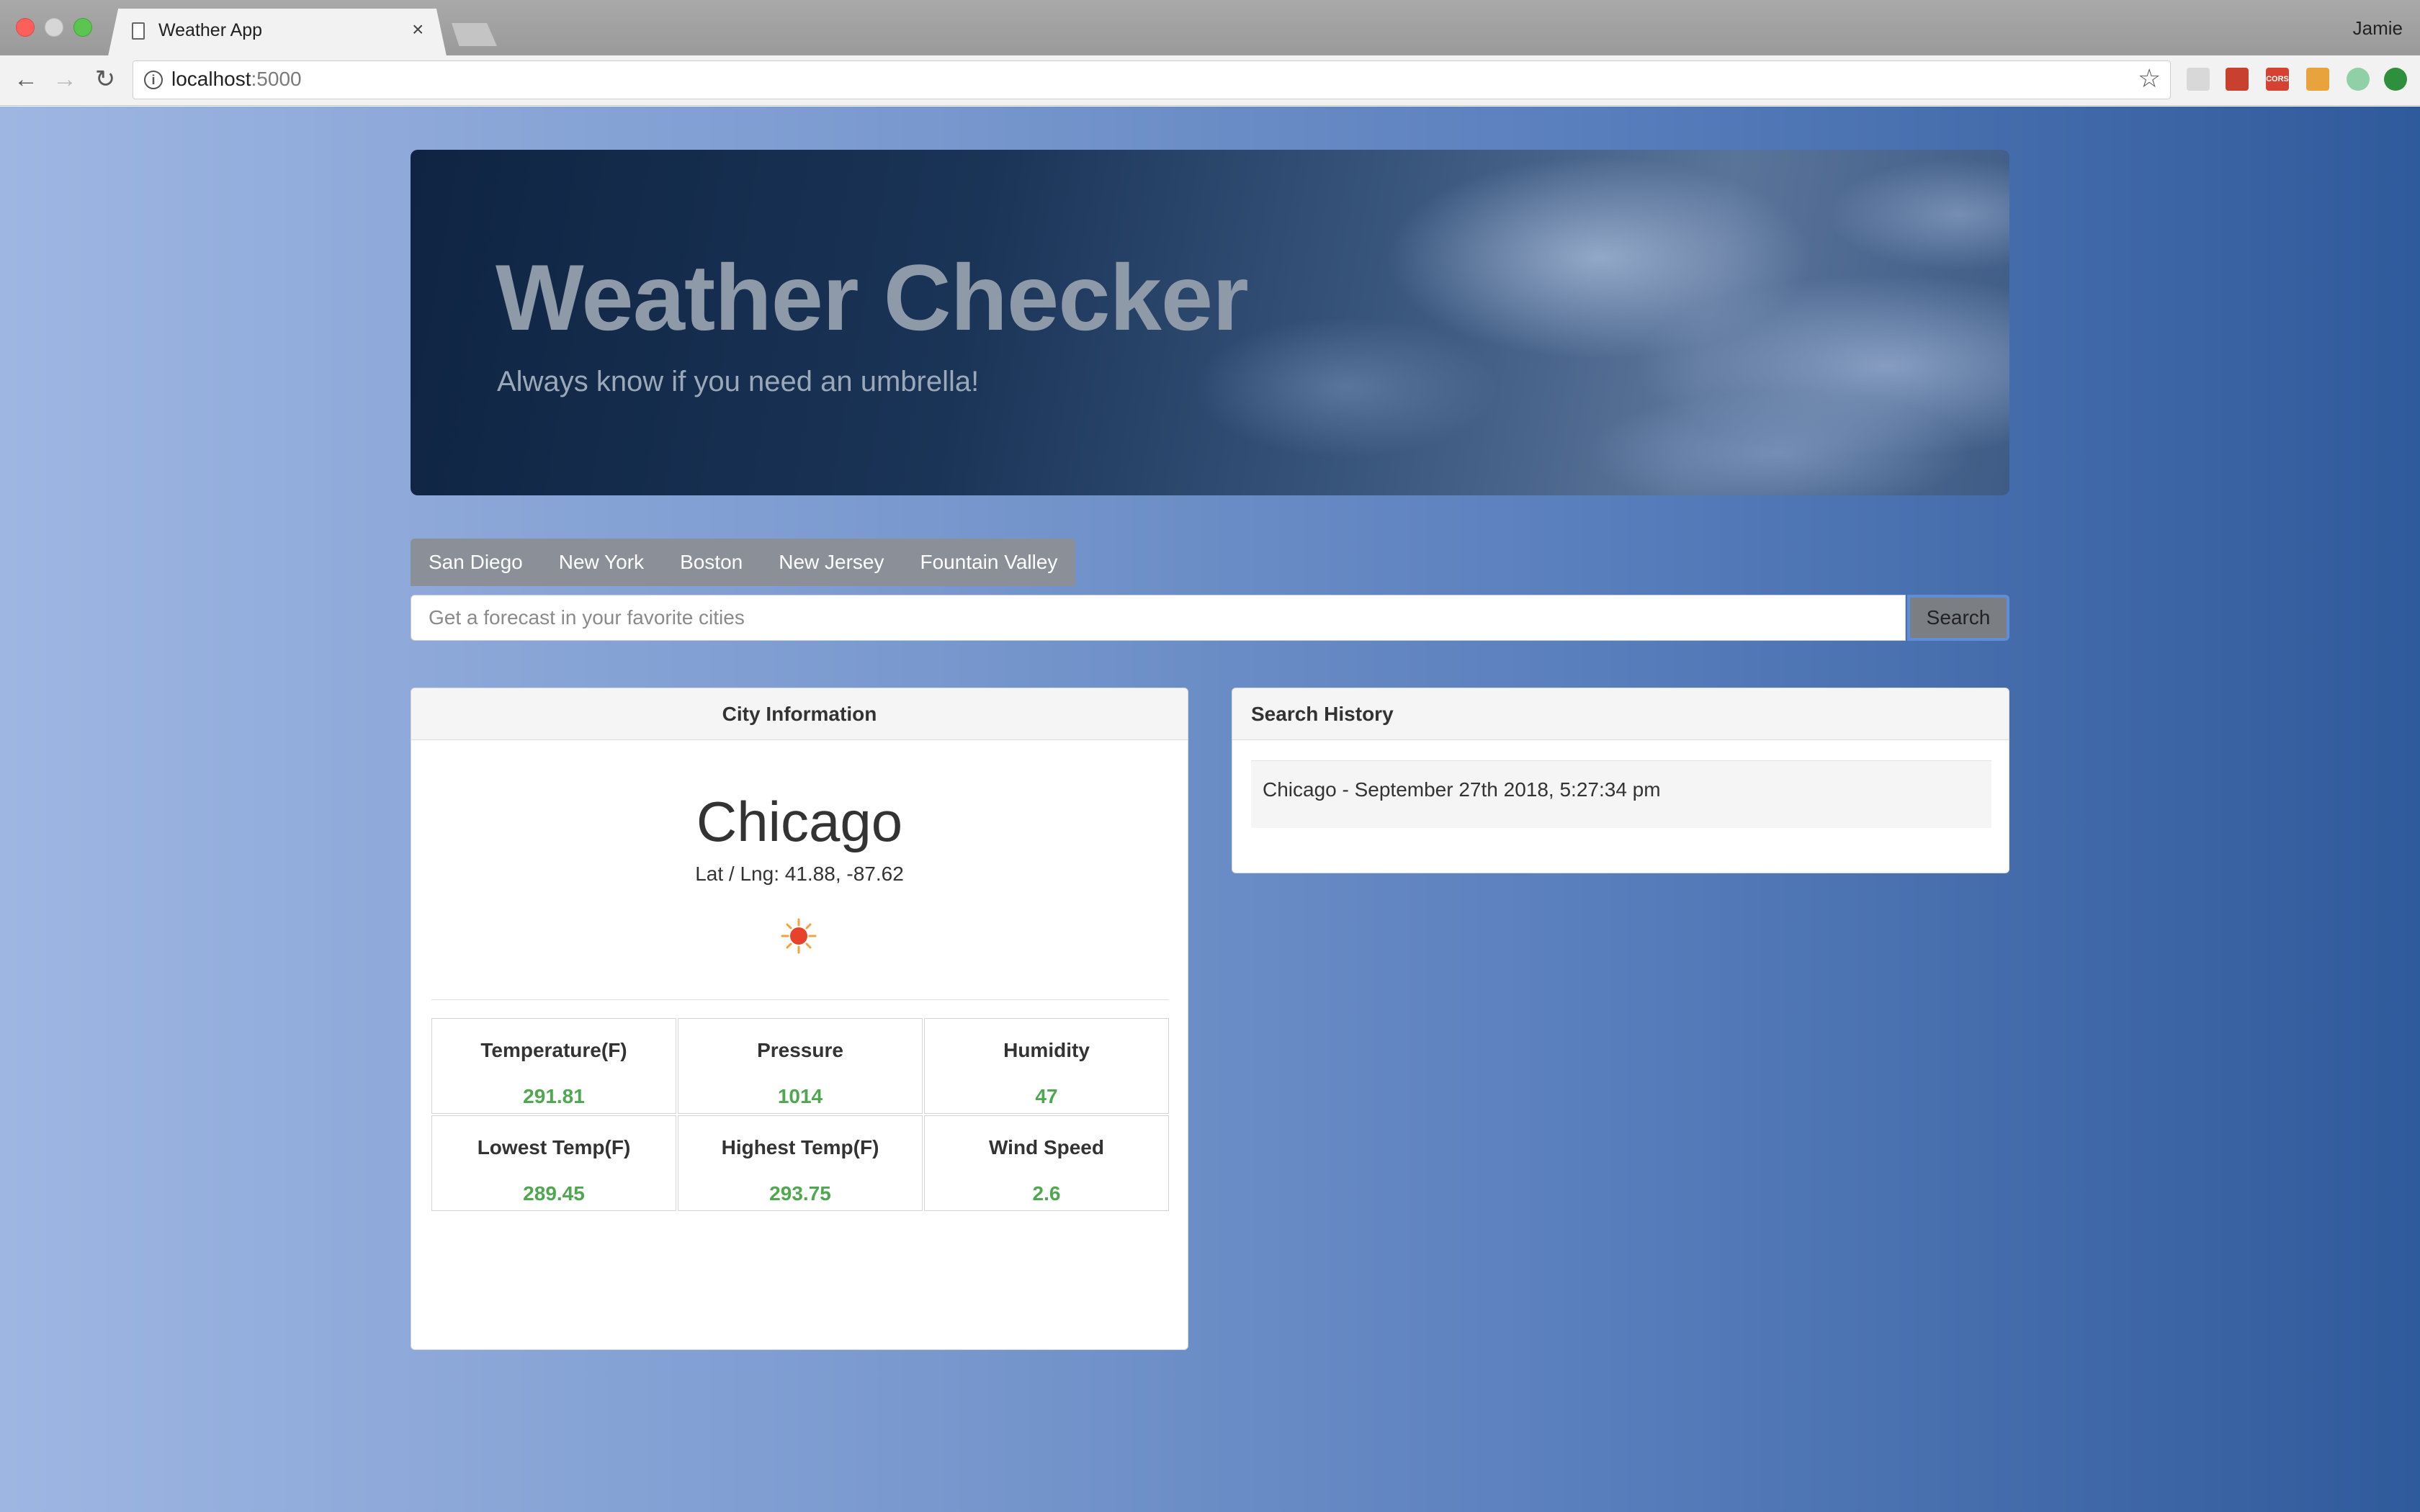 The image size is (2420, 1512). I want to click on stat-label: Highest Temp(F), so click(800, 1147).